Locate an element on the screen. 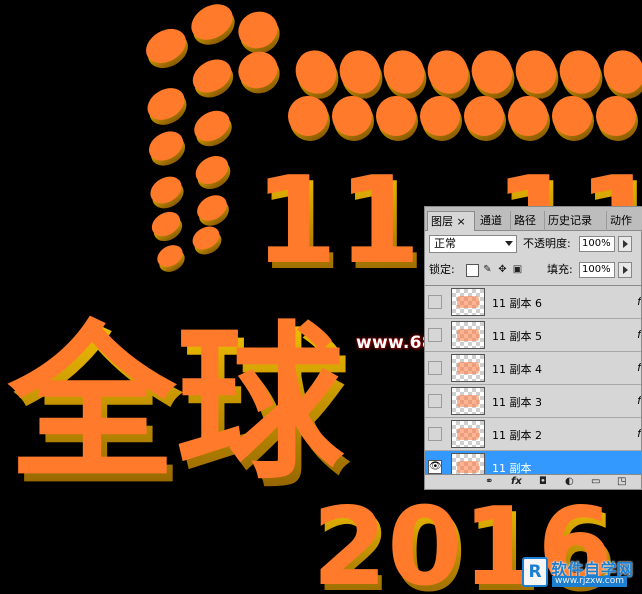  adjustment-icon: ◐ is located at coordinates (569, 481).